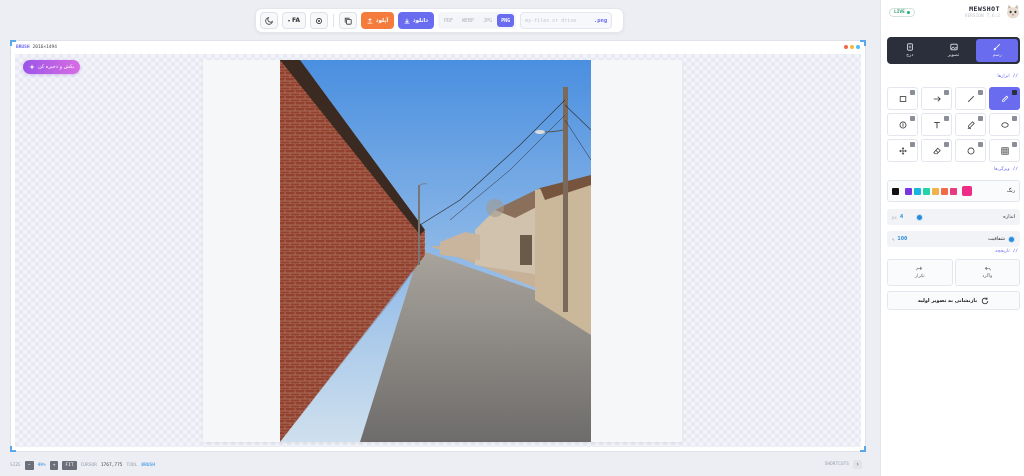 This screenshot has width=1024, height=476. Describe the element at coordinates (982, 16) in the screenshot. I see `brand-version: VERSION 7.6.2` at that location.